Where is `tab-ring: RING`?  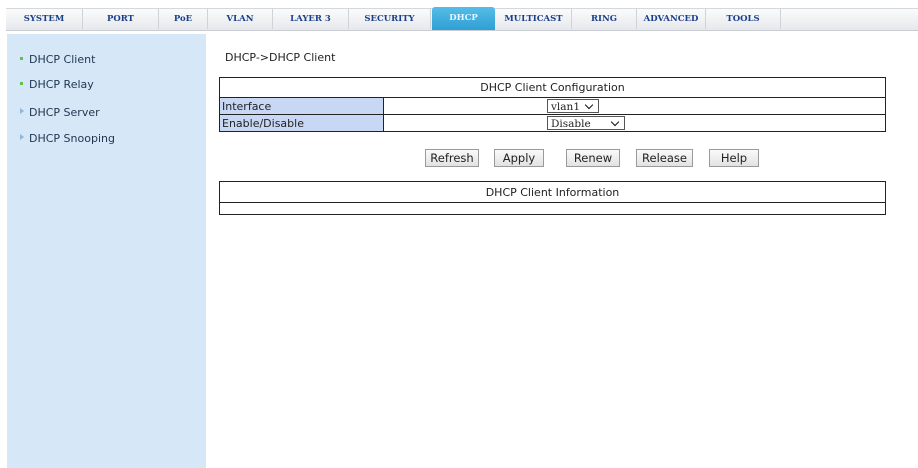
tab-ring: RING is located at coordinates (604, 19).